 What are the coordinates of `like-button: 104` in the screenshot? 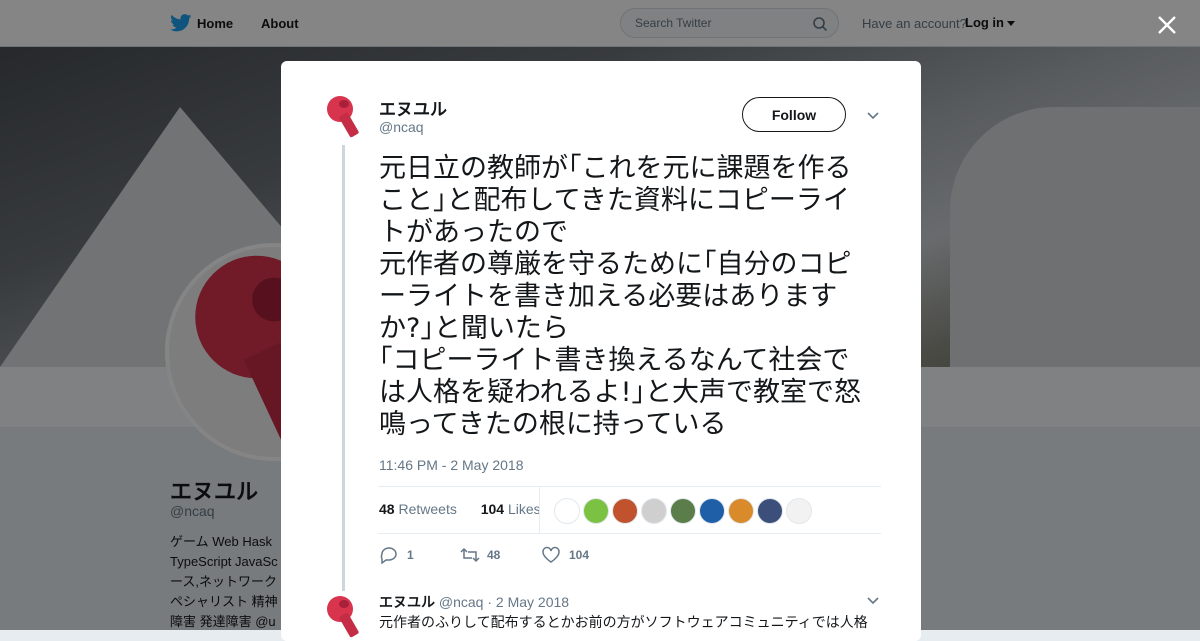 It's located at (571, 556).